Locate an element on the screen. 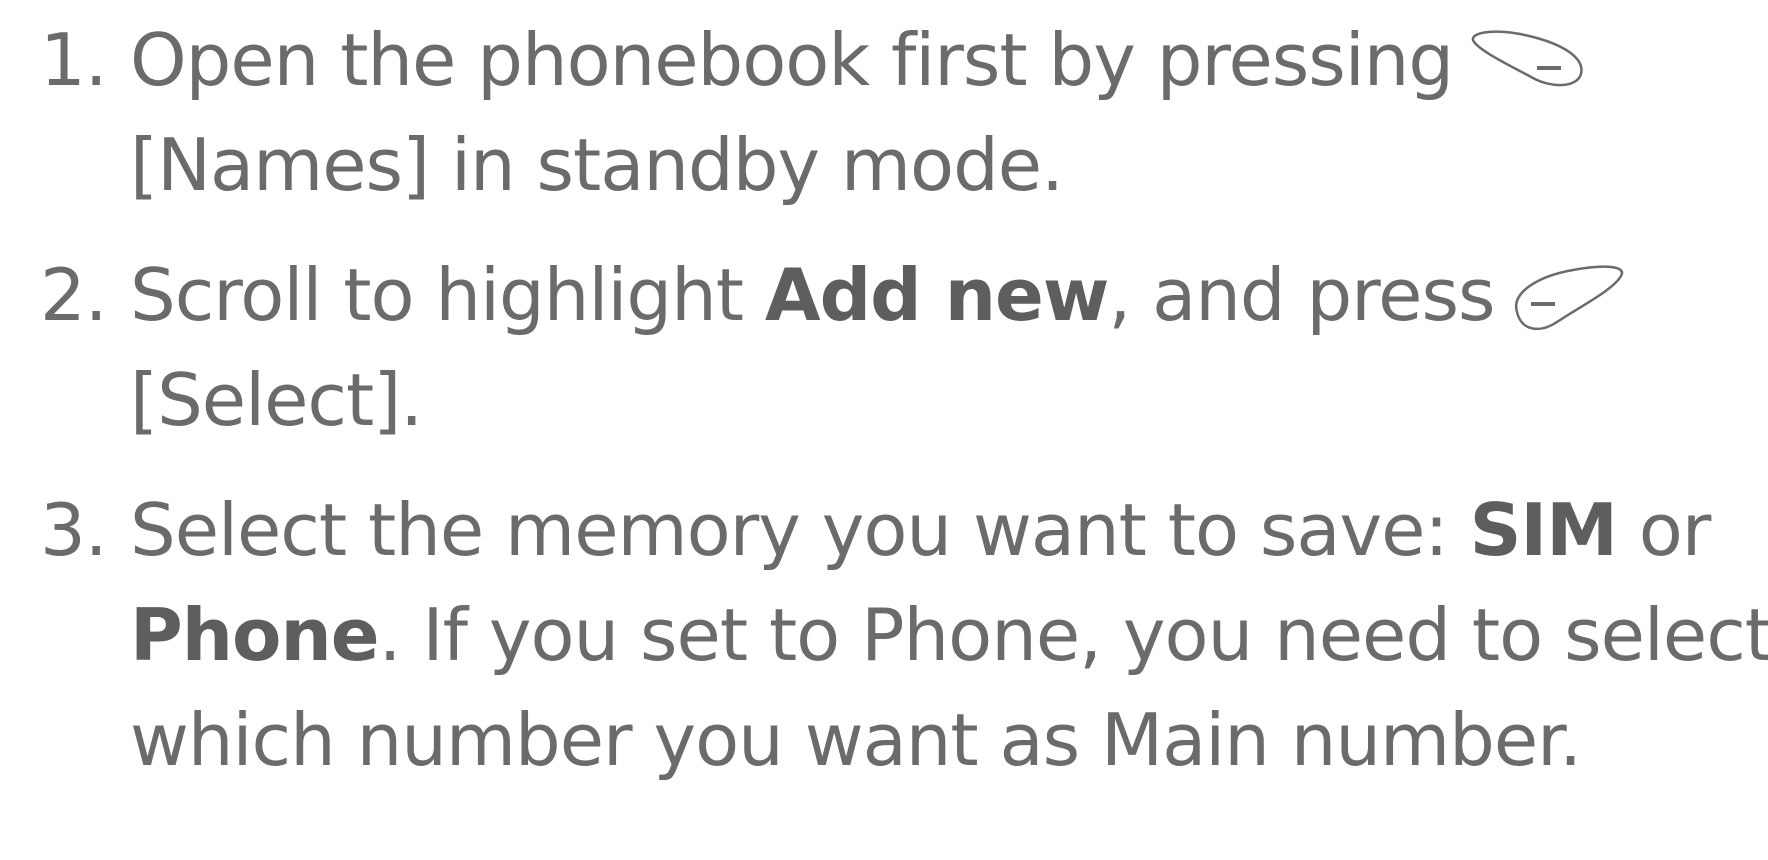 This screenshot has width=1768, height=860. step-line-text: or is located at coordinates (1664, 530).